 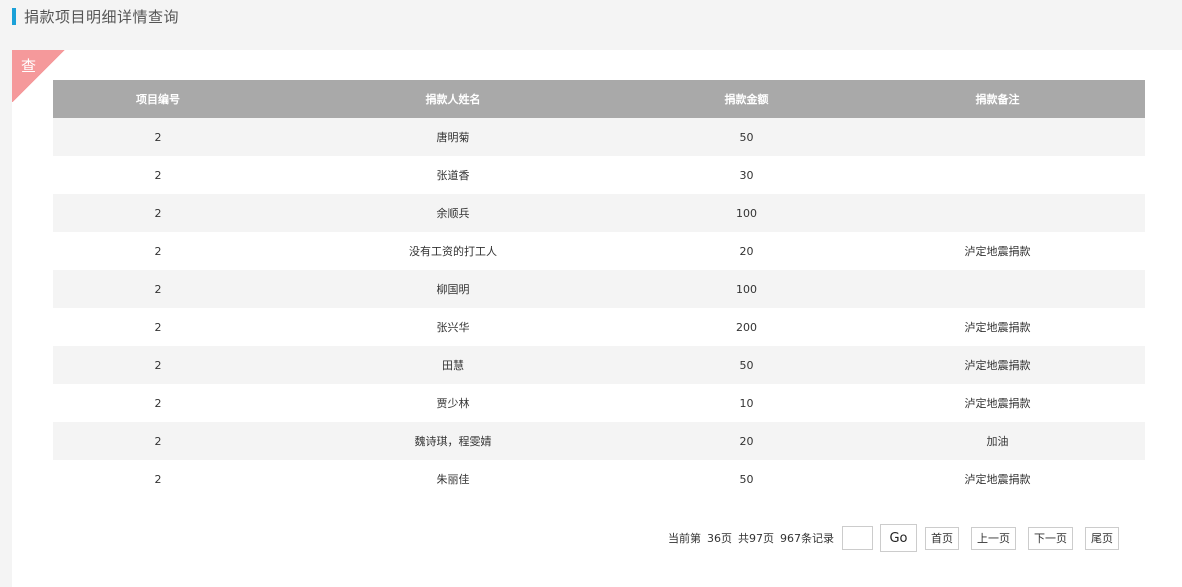 I want to click on last-page-button: 尾页, so click(x=1102, y=538).